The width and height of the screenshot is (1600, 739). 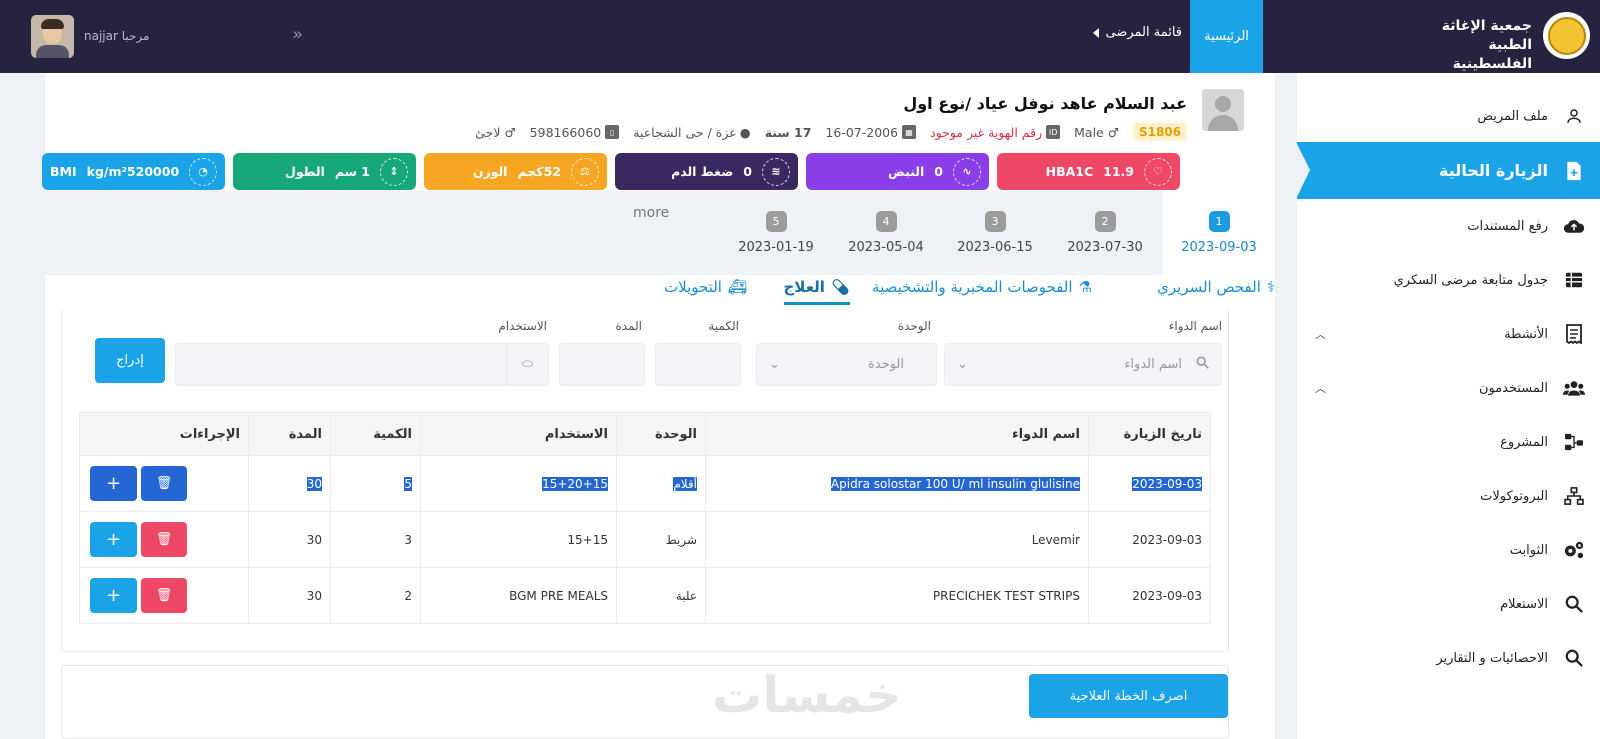 What do you see at coordinates (1512, 116) in the screenshot?
I see `sidebar-item-label: ملف المريض` at bounding box center [1512, 116].